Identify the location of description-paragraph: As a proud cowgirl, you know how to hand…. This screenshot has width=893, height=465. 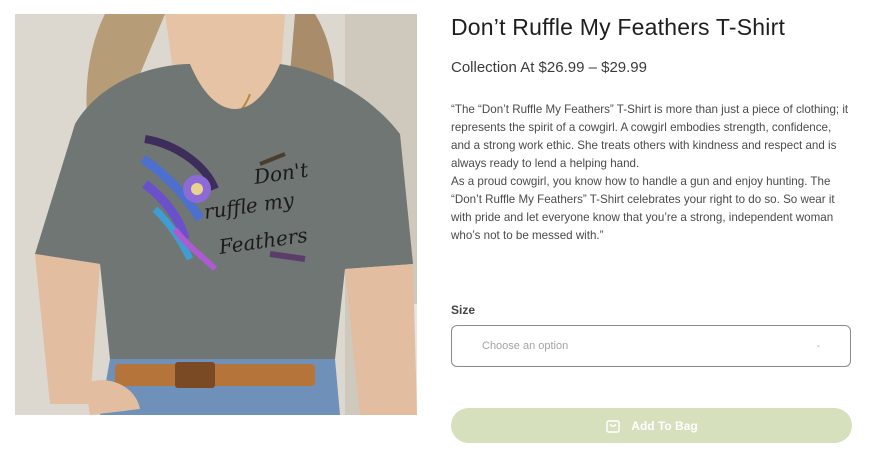
(643, 208).